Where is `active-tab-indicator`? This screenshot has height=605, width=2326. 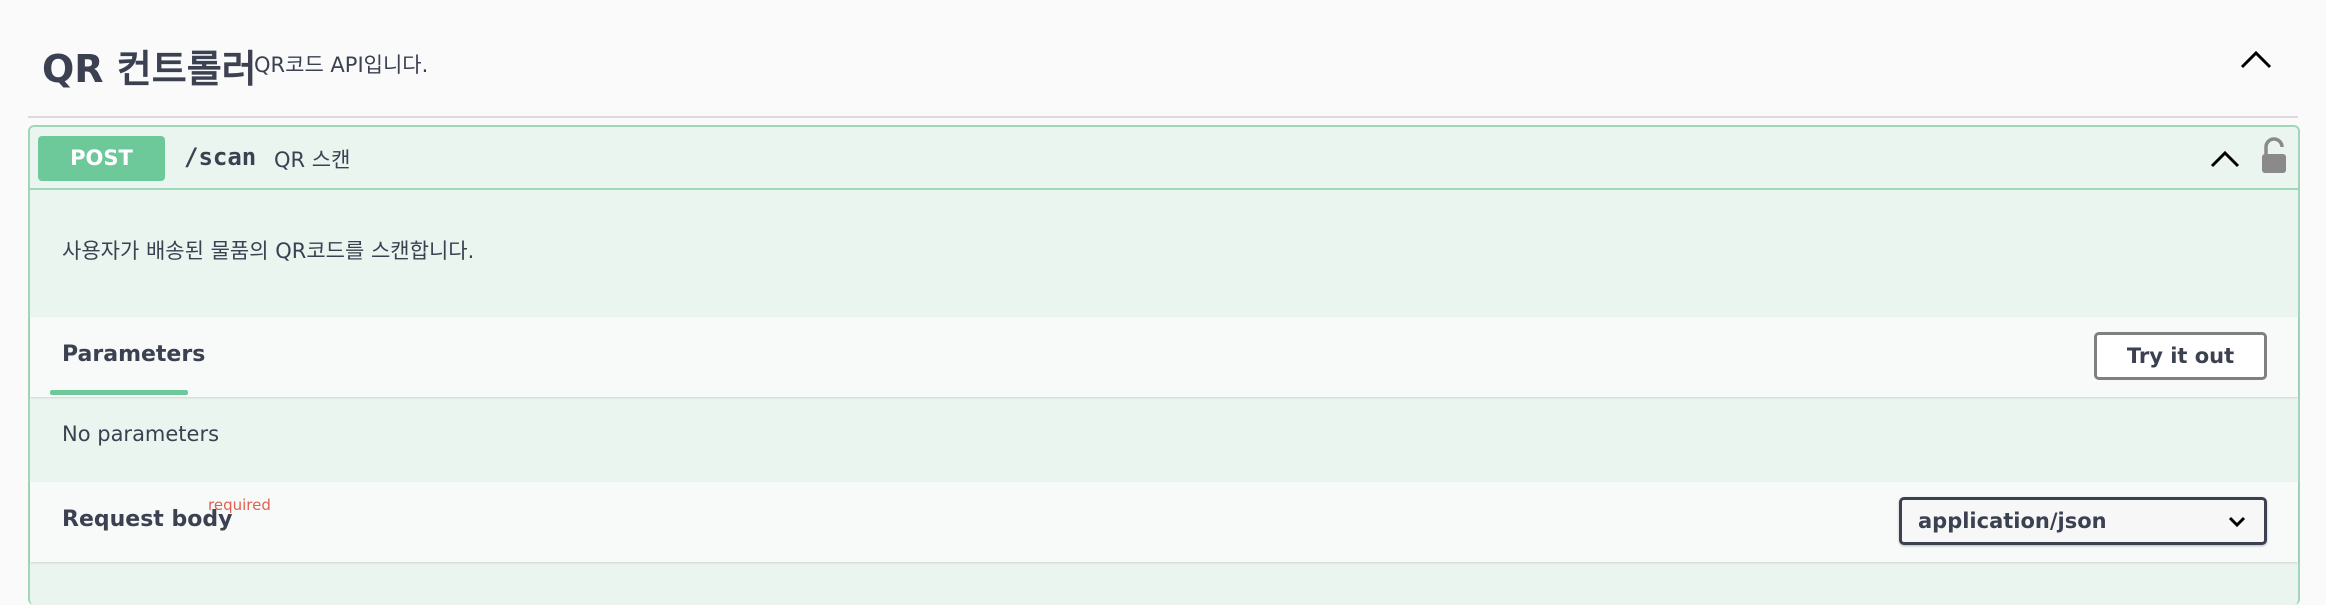
active-tab-indicator is located at coordinates (119, 392).